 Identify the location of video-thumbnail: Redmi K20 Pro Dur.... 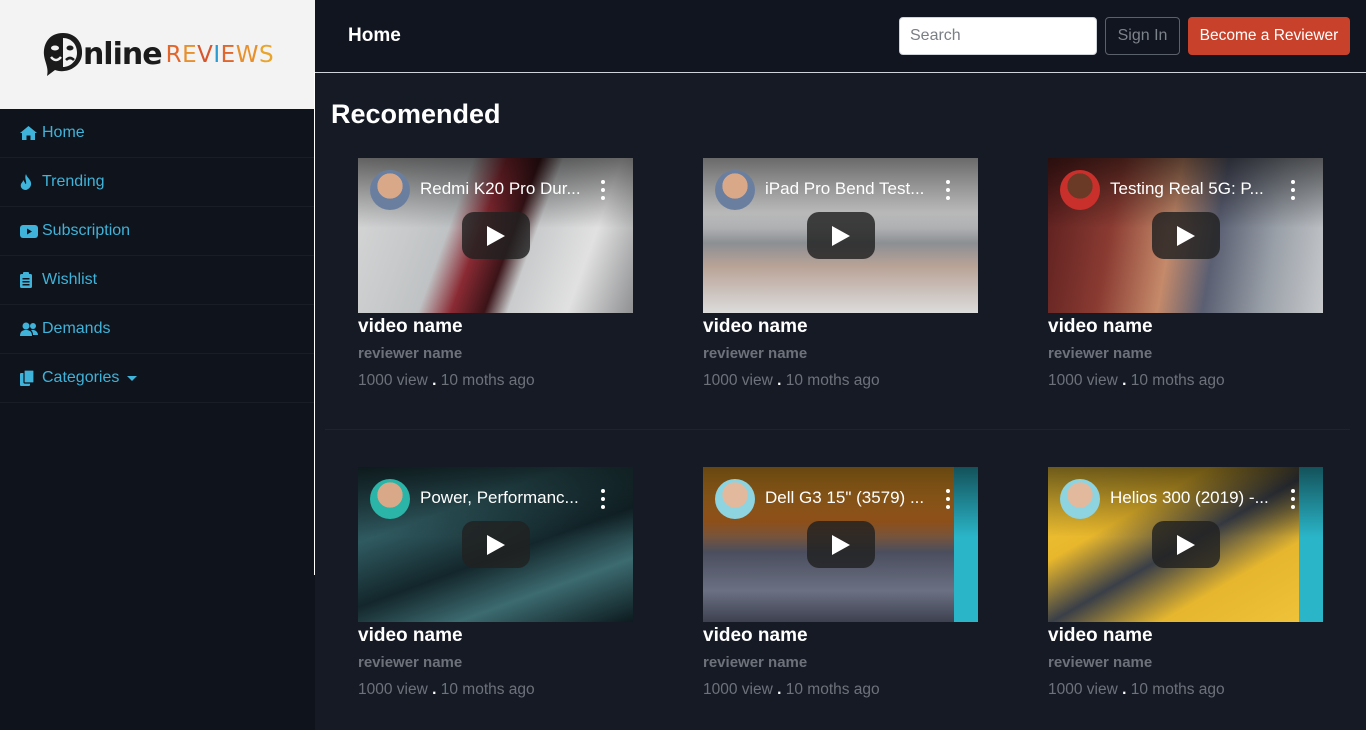
(495, 235).